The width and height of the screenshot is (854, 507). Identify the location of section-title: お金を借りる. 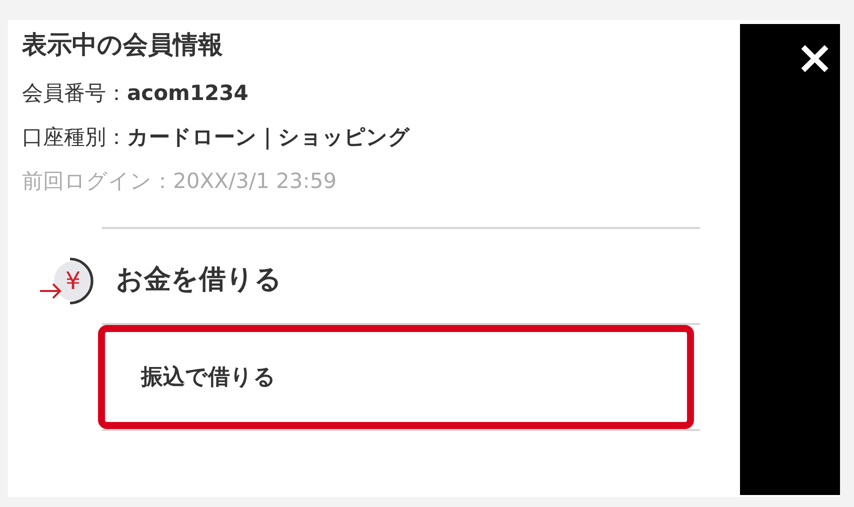
(199, 280).